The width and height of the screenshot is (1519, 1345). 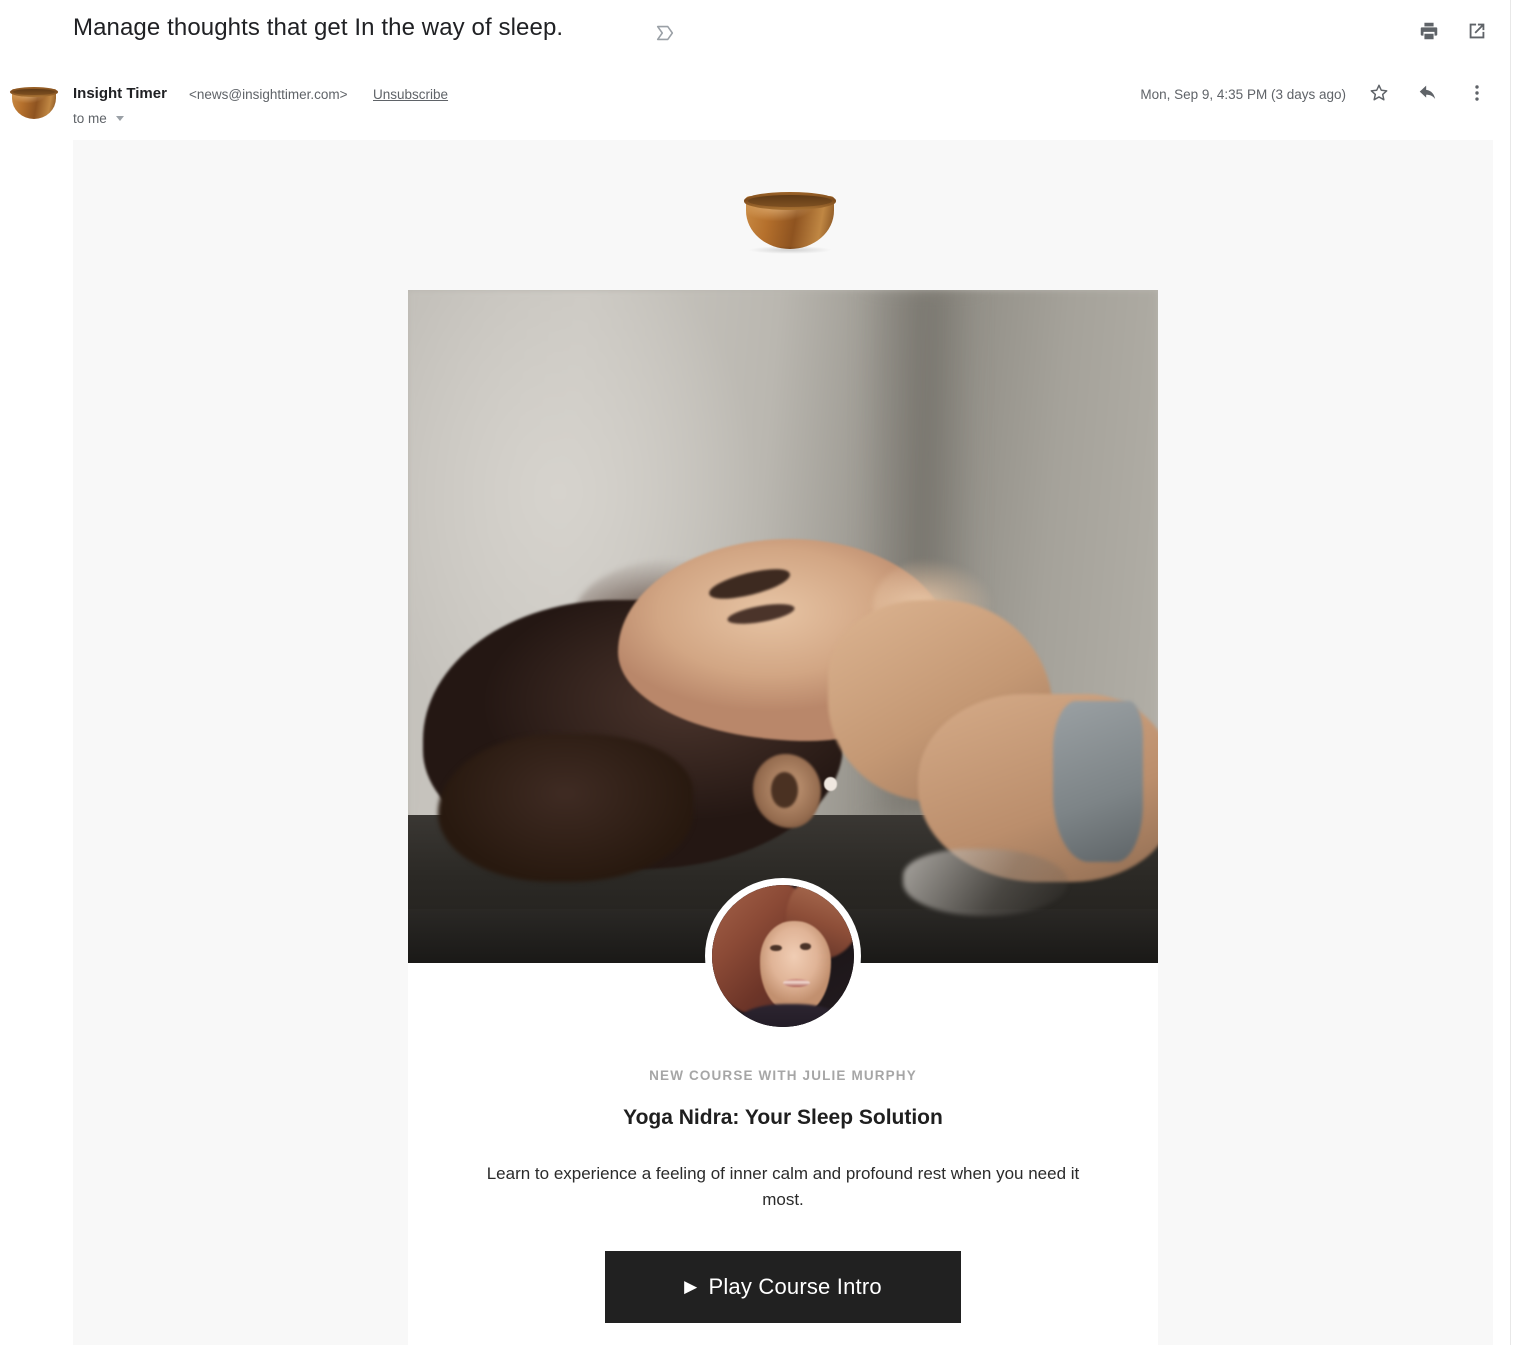 I want to click on message-timestamp: Mon, Sep 9, 4:35 PM (3 days ago), so click(x=1243, y=94).